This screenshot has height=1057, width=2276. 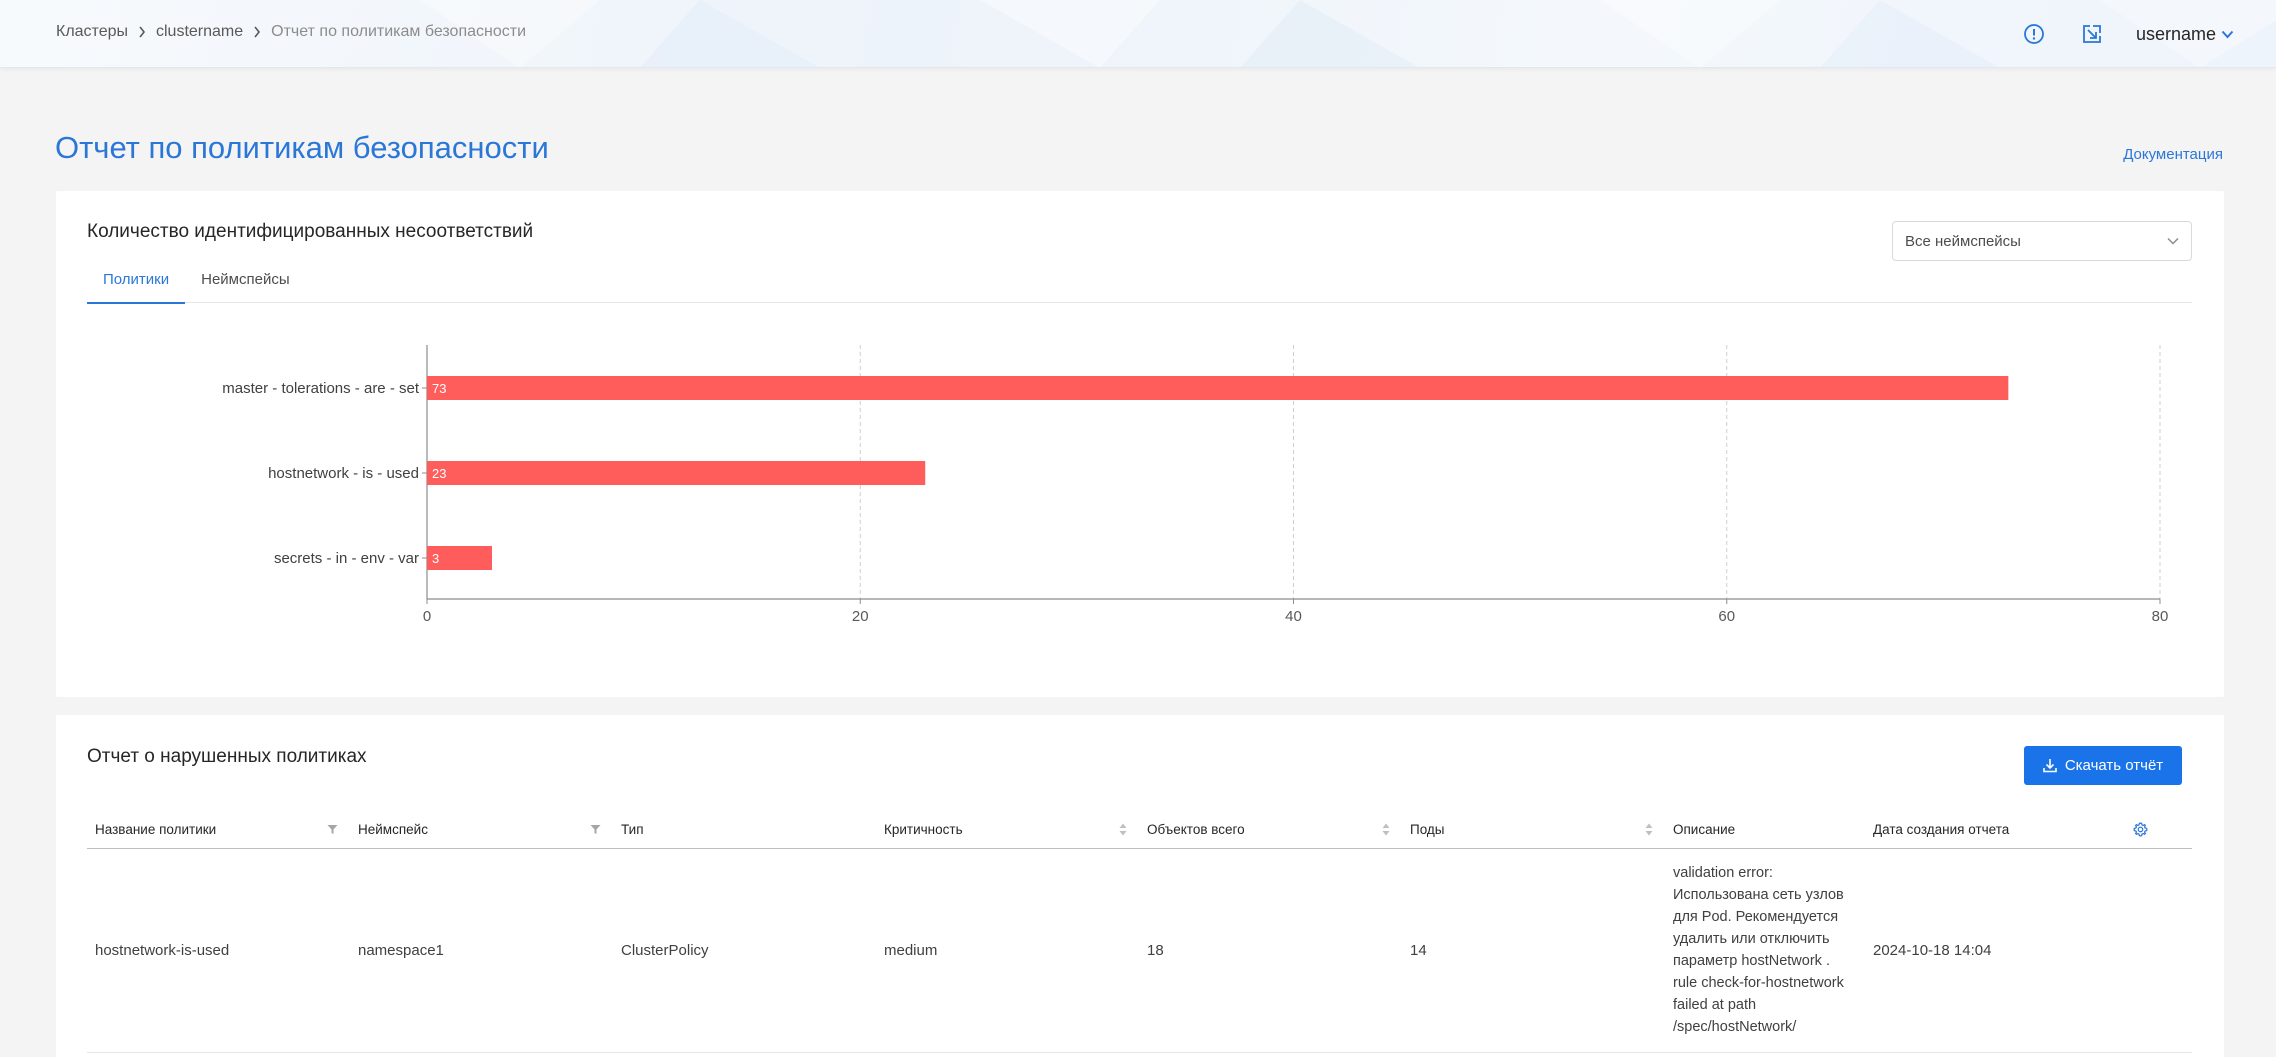 What do you see at coordinates (156, 830) in the screenshot?
I see `column-header-label: Название политики` at bounding box center [156, 830].